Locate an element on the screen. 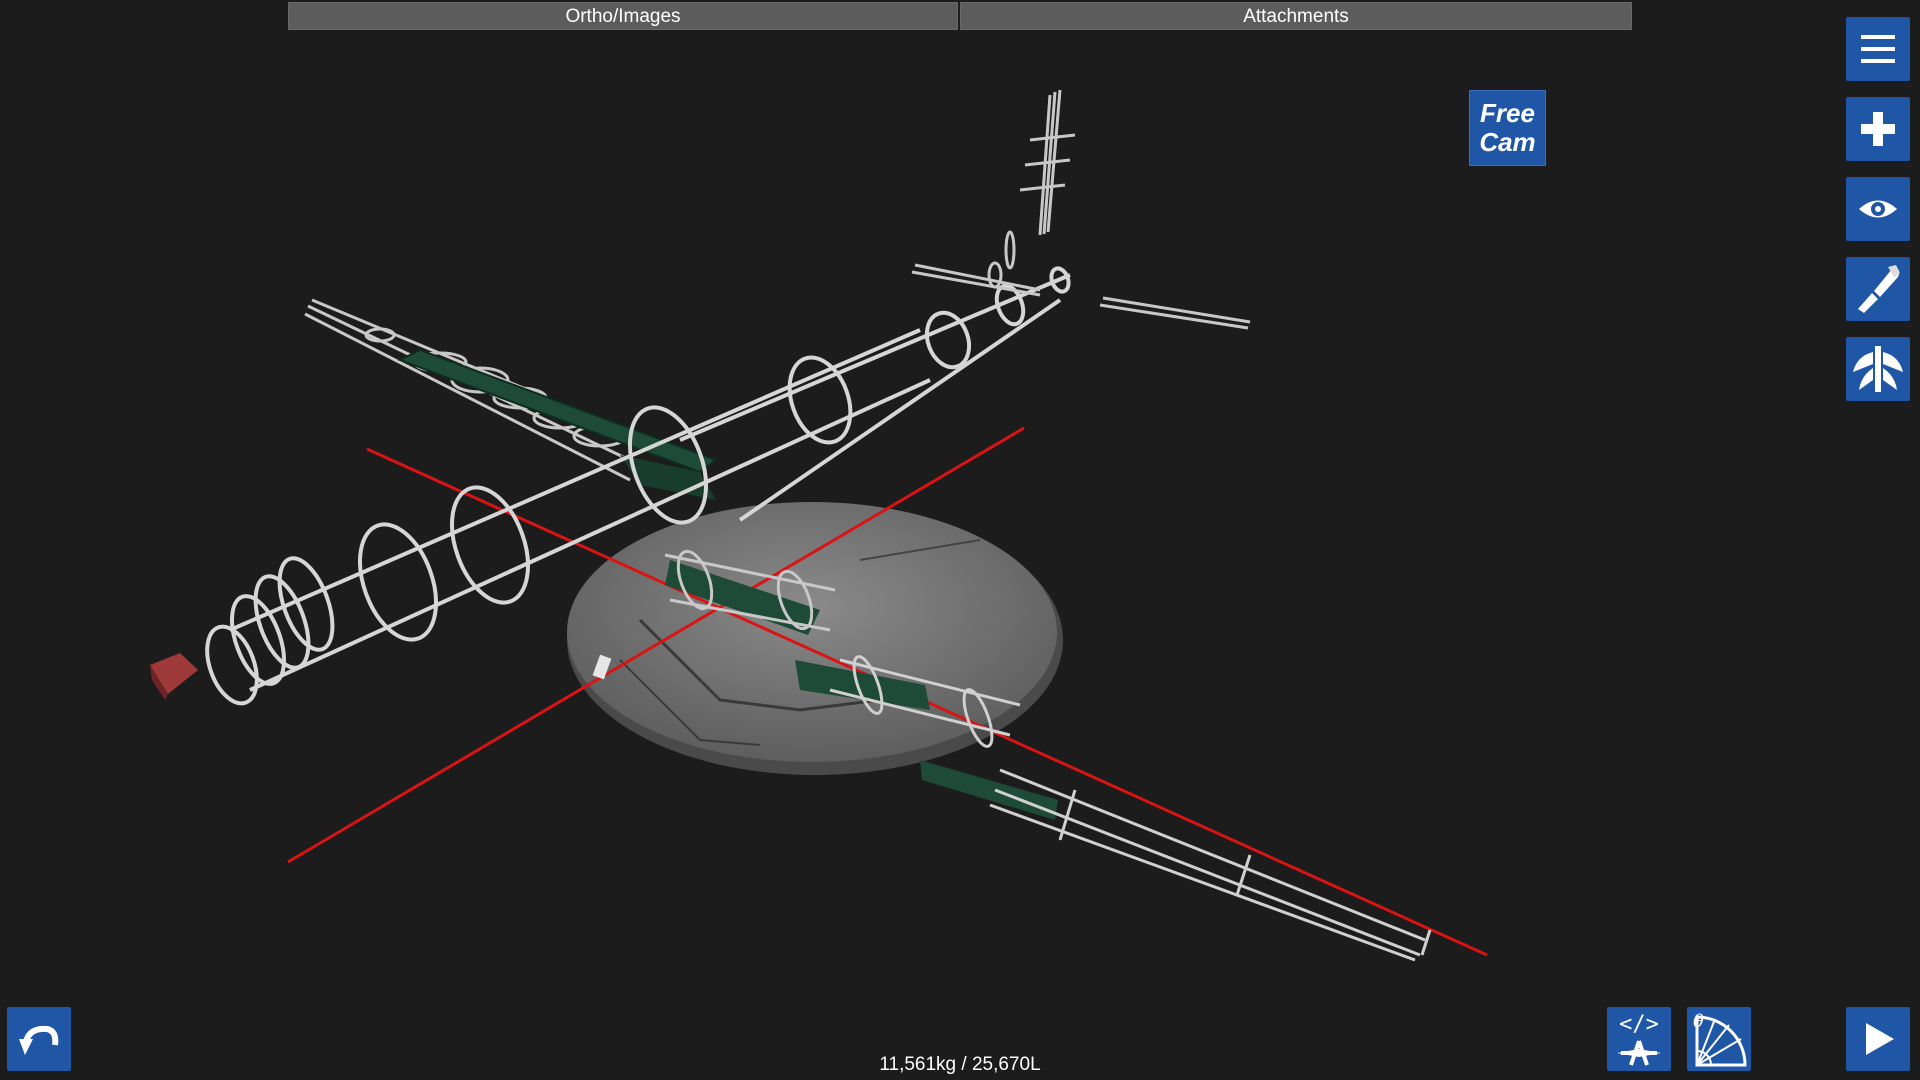 This screenshot has height=1080, width=1920. paint-button is located at coordinates (1878, 289).